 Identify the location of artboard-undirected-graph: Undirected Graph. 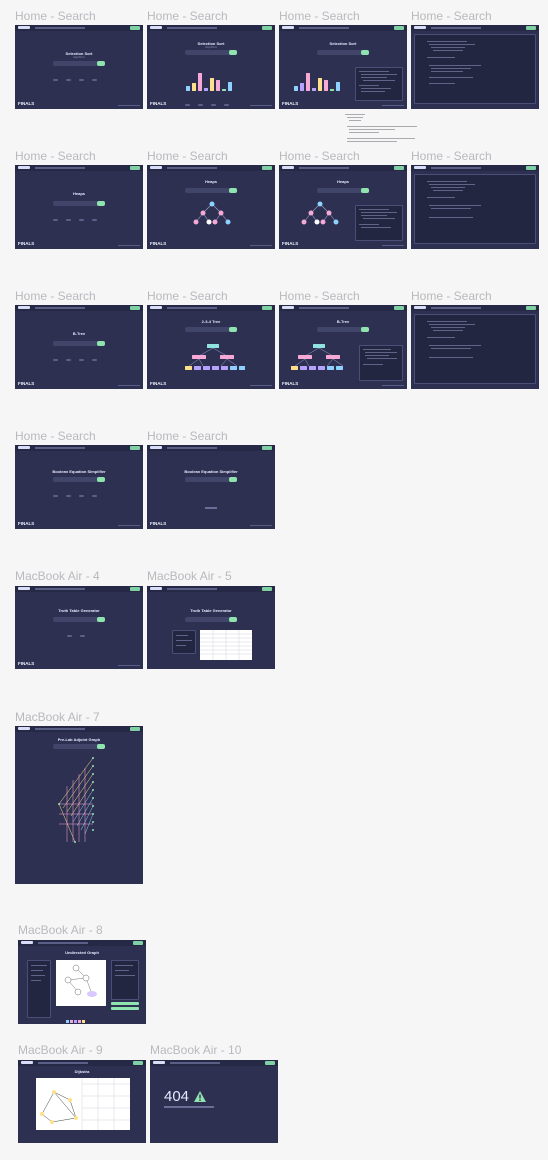
(82, 982).